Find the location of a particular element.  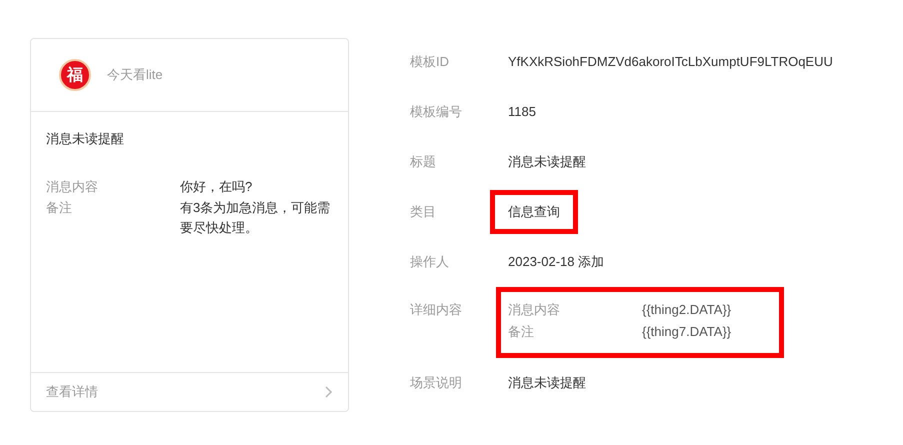

detail-label: 类目 is located at coordinates (423, 212).